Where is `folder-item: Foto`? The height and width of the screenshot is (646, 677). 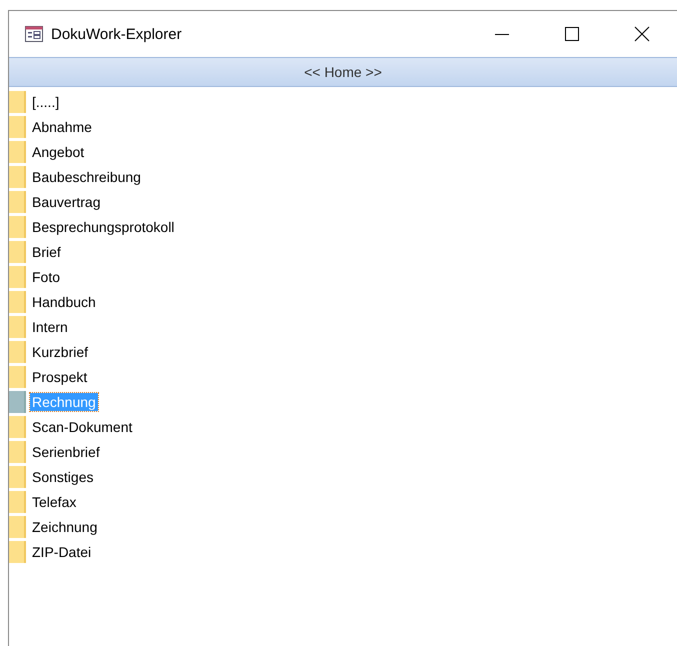
folder-item: Foto is located at coordinates (46, 277).